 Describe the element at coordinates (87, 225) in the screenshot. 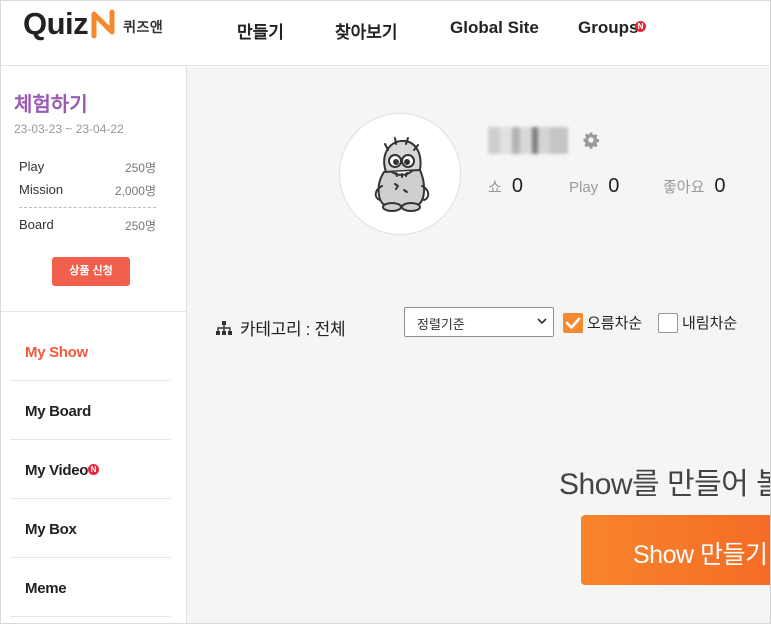

I see `plan-stat-board: Board 250명` at that location.